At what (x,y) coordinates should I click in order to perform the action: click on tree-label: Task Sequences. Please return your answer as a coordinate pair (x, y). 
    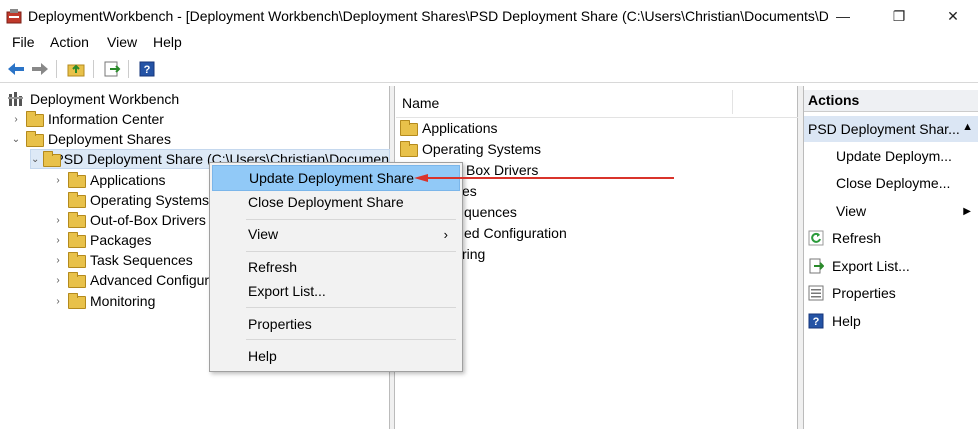
    Looking at the image, I should click on (141, 260).